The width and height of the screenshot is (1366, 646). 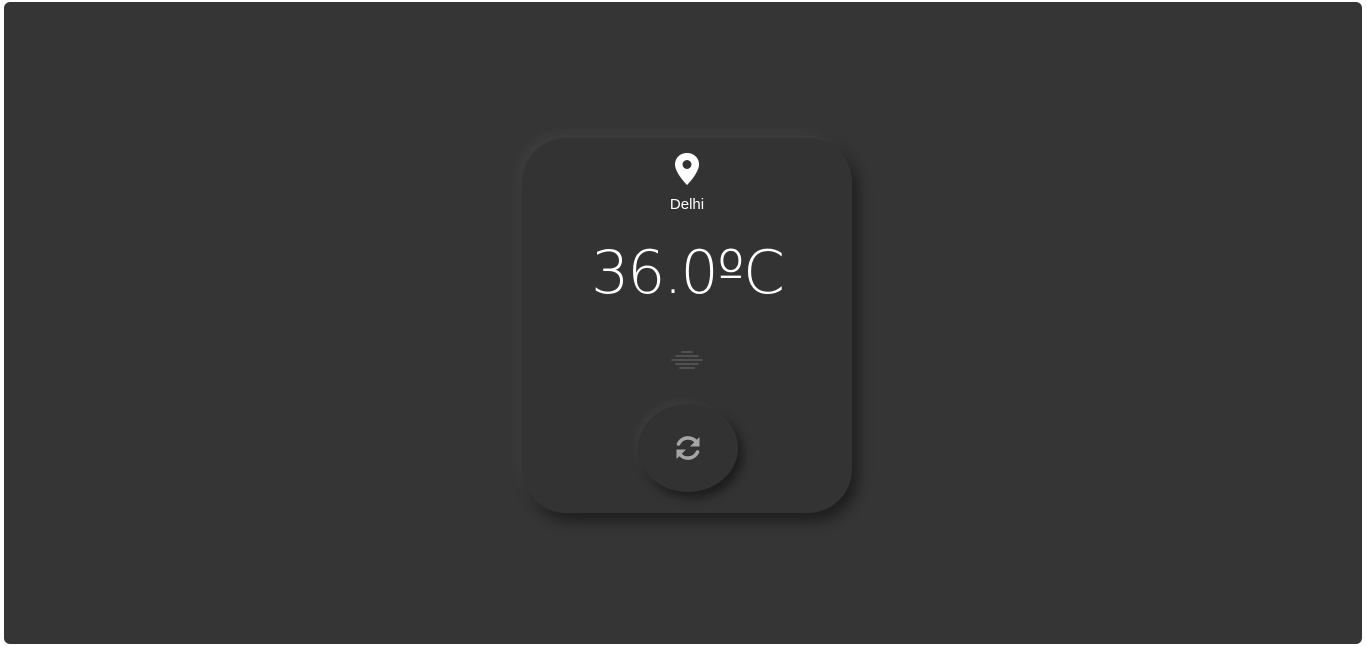 What do you see at coordinates (688, 273) in the screenshot?
I see `temperature-value: 36.0ºC` at bounding box center [688, 273].